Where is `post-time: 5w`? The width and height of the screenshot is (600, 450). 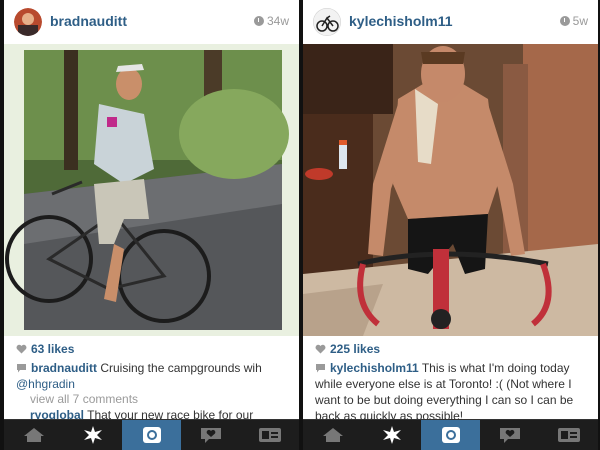 post-time: 5w is located at coordinates (573, 21).